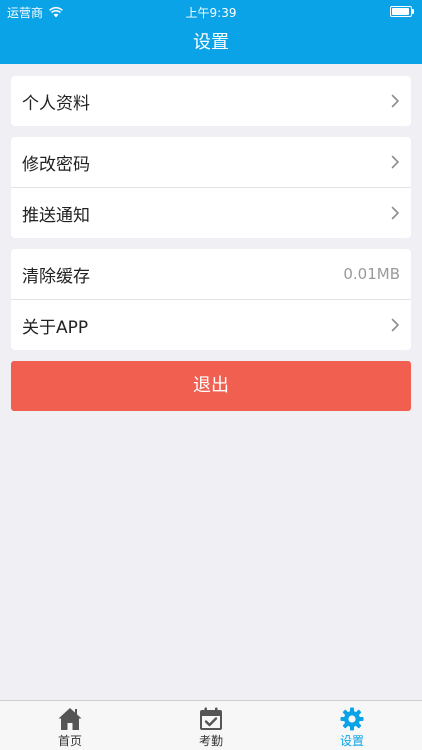 This screenshot has height=750, width=422. Describe the element at coordinates (211, 162) in the screenshot. I see `settings-row-change-password: 修改密码` at that location.